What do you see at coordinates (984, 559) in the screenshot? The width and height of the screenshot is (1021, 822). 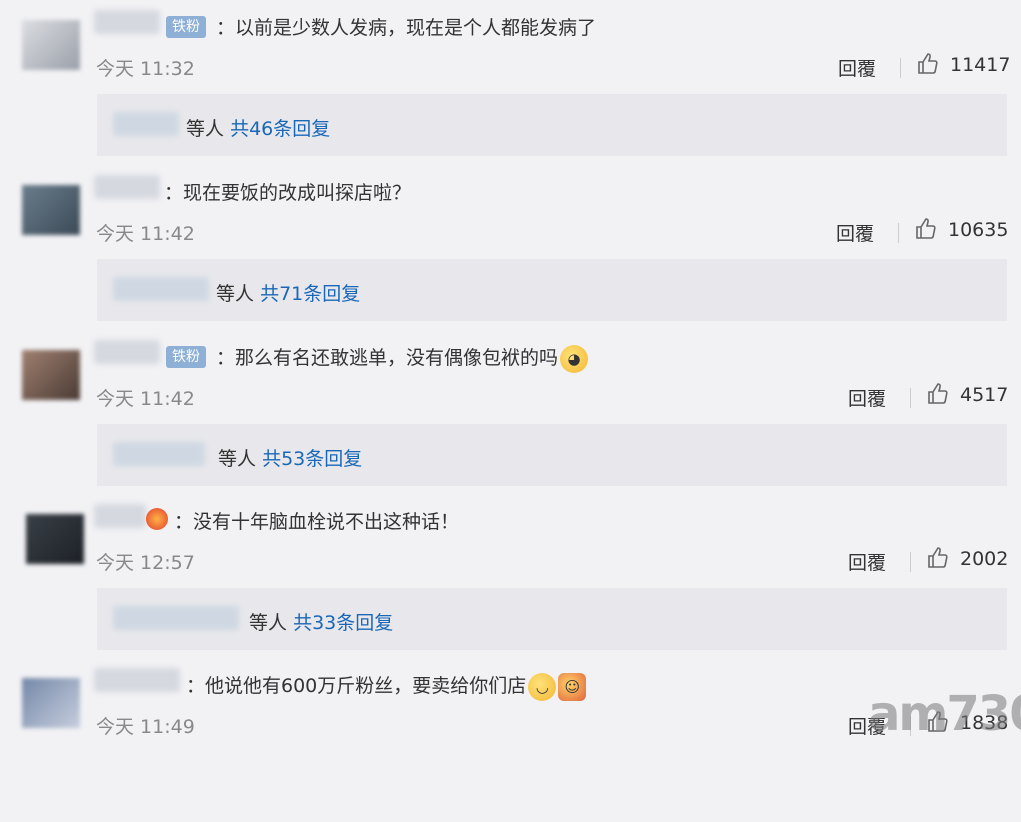 I see `like-count: 2002` at bounding box center [984, 559].